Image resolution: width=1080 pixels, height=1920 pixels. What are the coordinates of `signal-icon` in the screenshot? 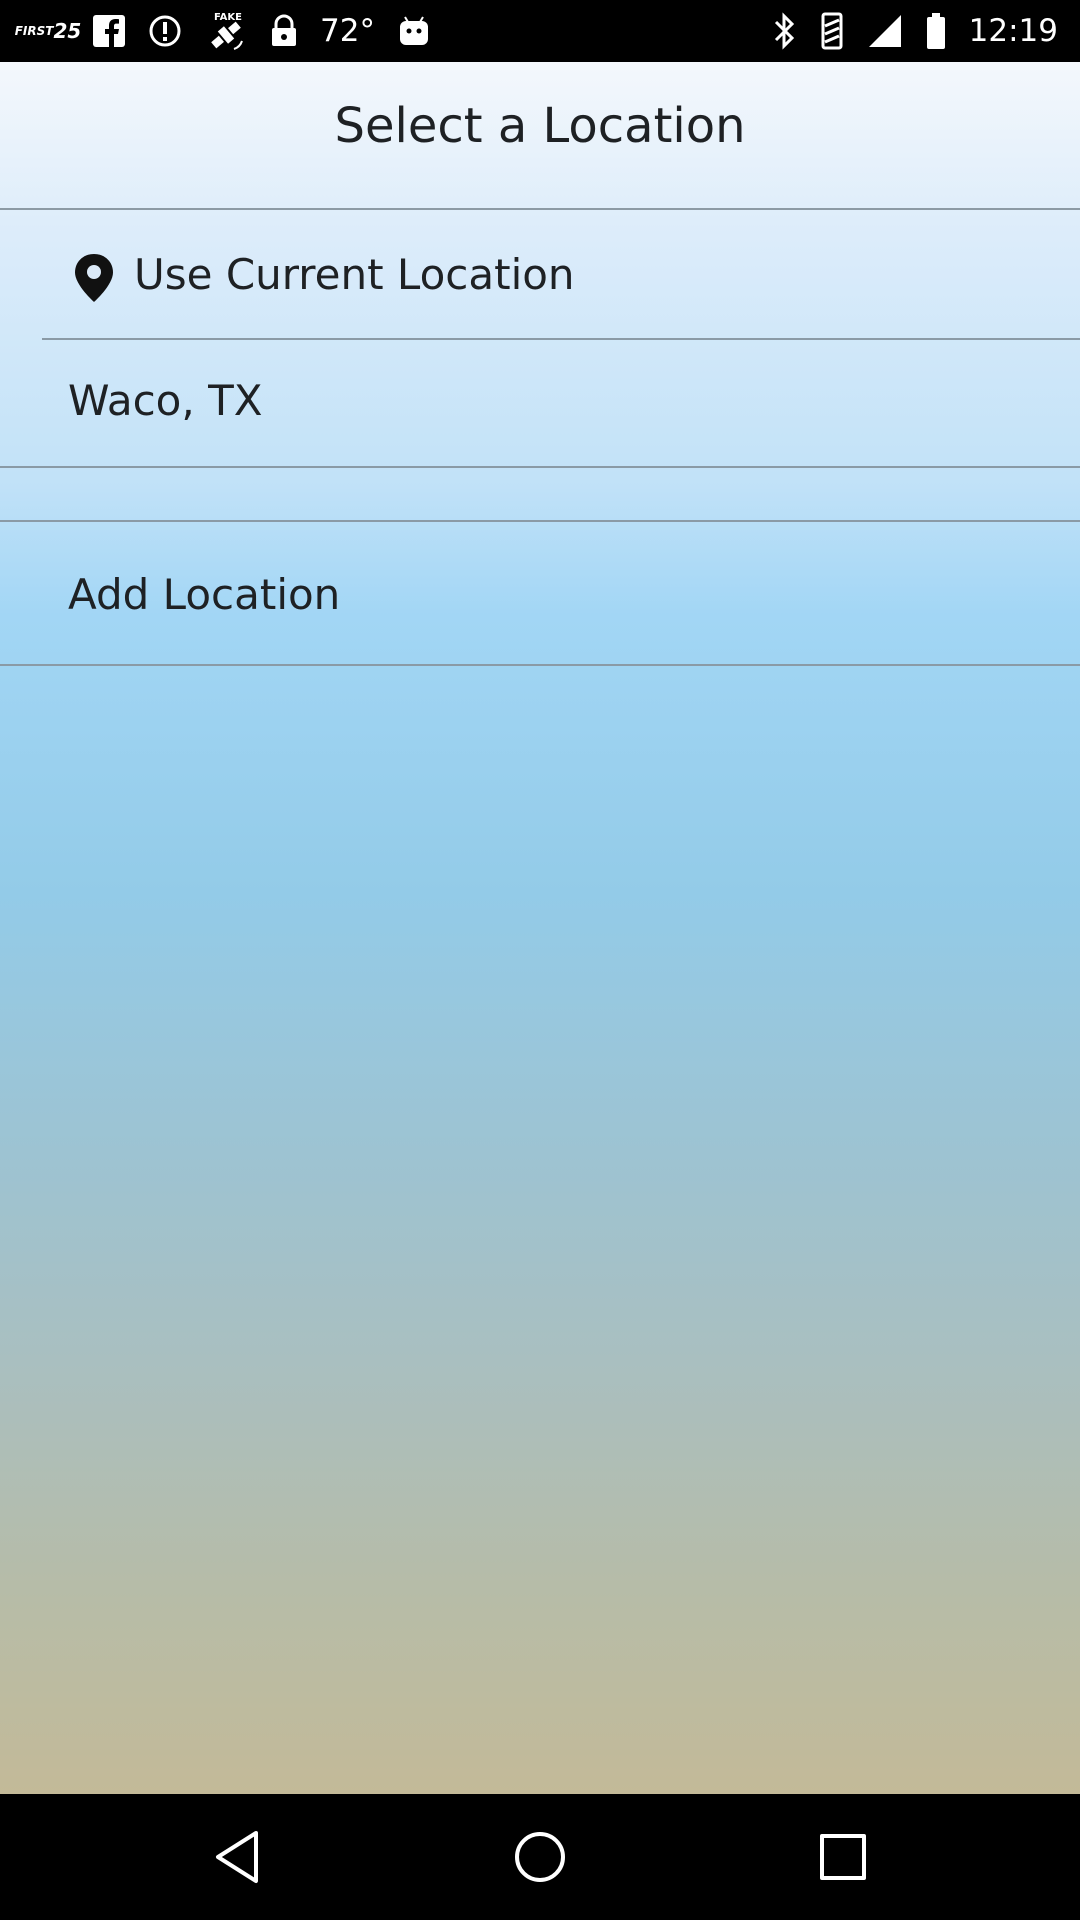 It's located at (885, 31).